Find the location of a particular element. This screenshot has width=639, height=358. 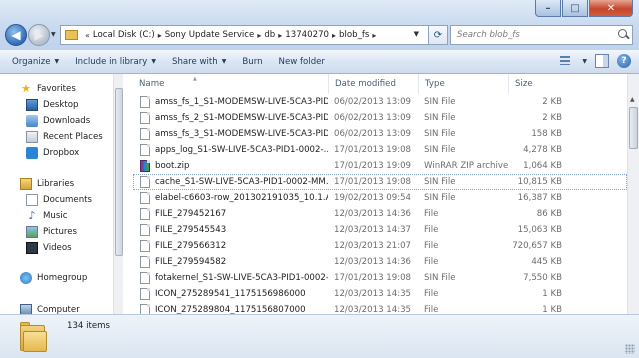

change-view-icon is located at coordinates (566, 61).